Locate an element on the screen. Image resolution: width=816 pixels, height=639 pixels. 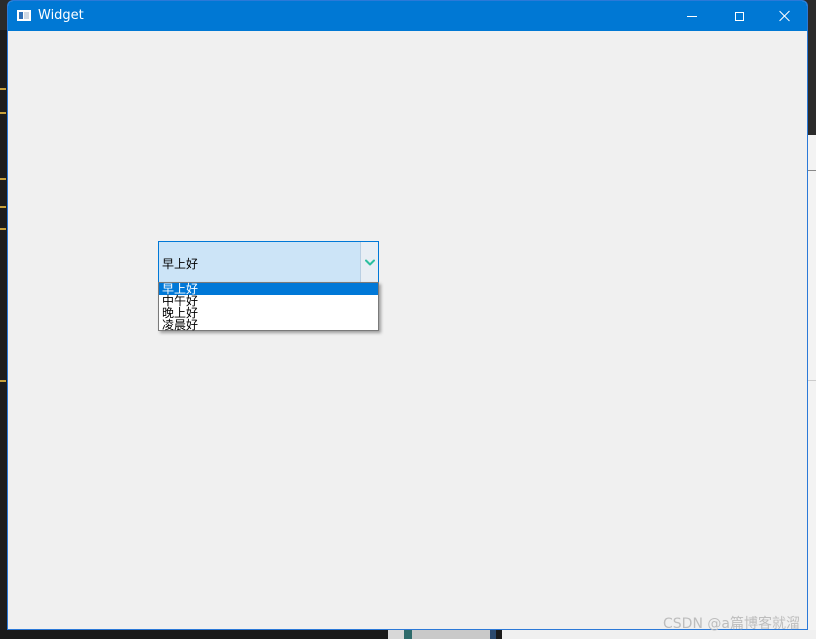
combobox-dropdown-button is located at coordinates (369, 262).